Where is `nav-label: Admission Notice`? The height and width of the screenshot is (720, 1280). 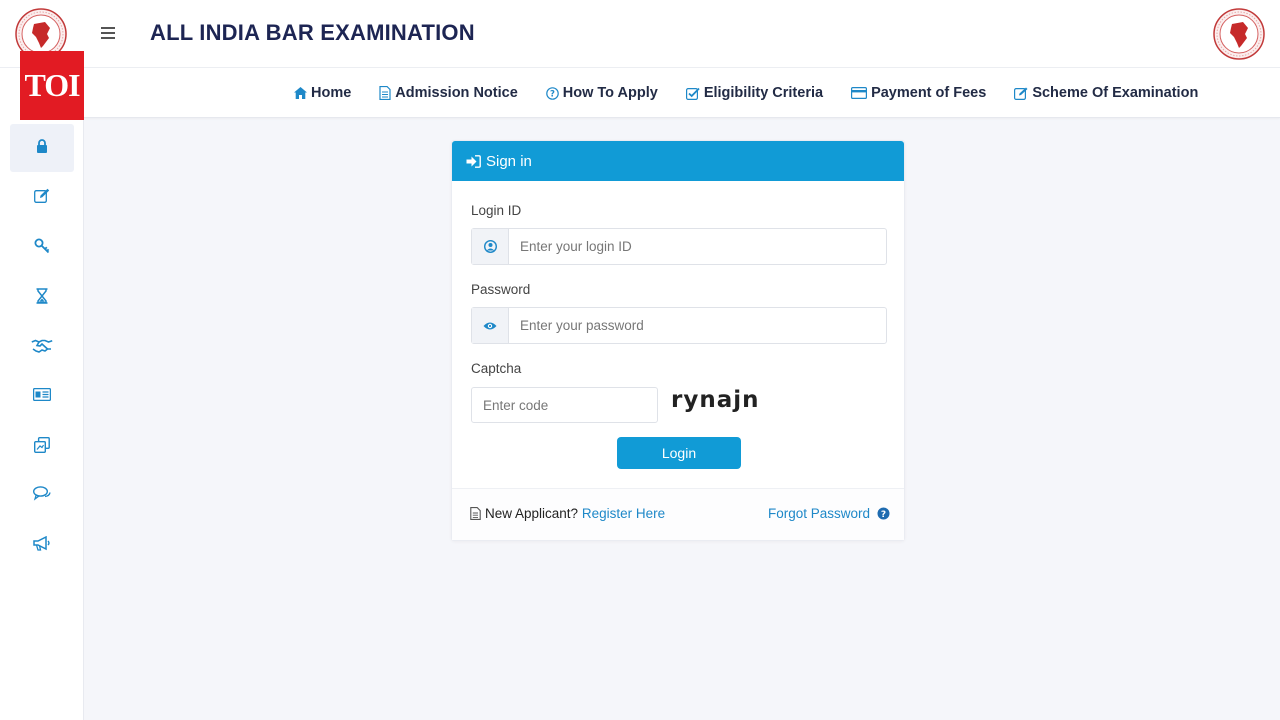 nav-label: Admission Notice is located at coordinates (456, 93).